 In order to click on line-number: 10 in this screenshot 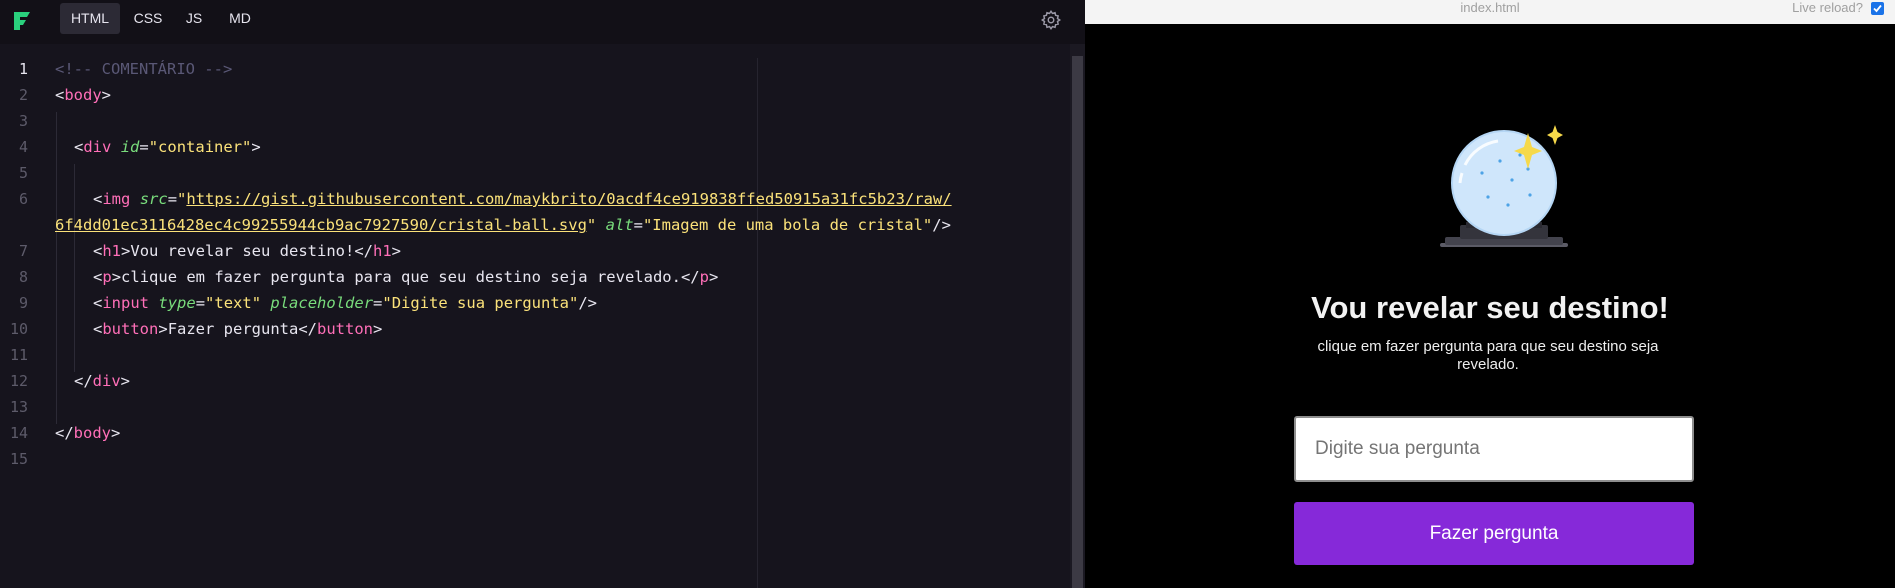, I will do `click(18, 329)`.